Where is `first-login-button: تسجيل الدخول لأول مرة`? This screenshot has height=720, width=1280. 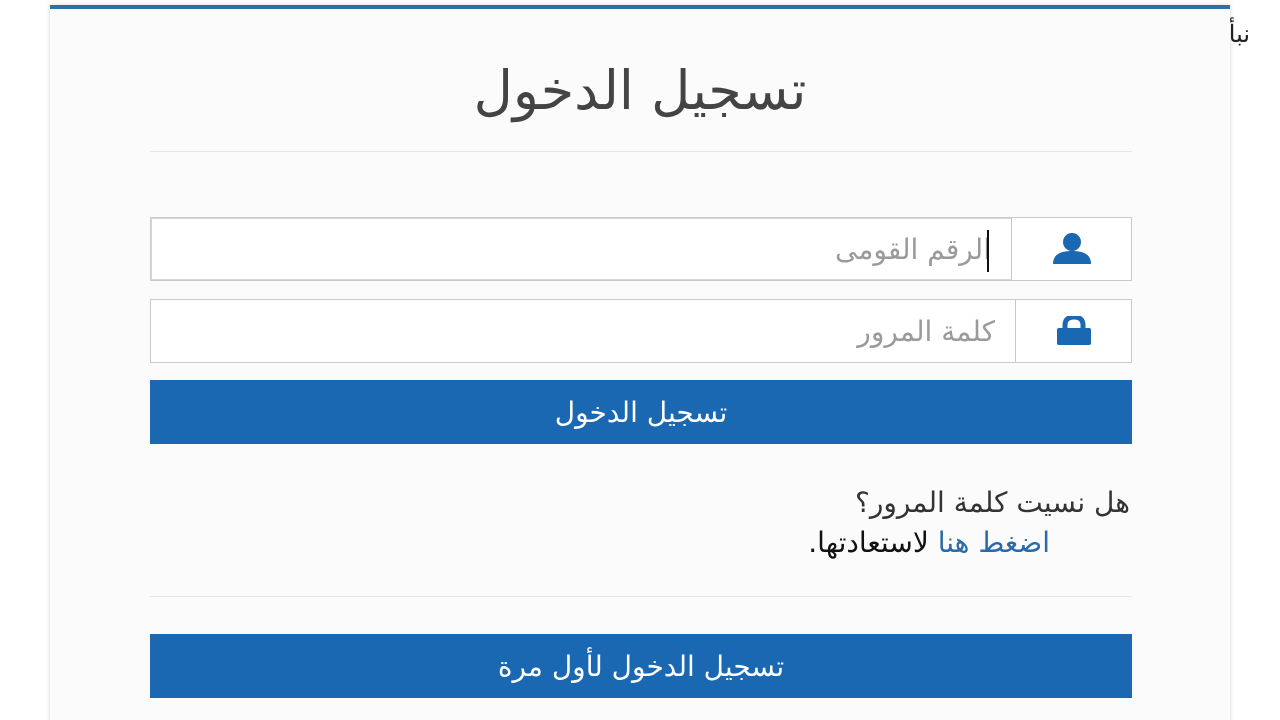
first-login-button: تسجيل الدخول لأول مرة is located at coordinates (641, 666).